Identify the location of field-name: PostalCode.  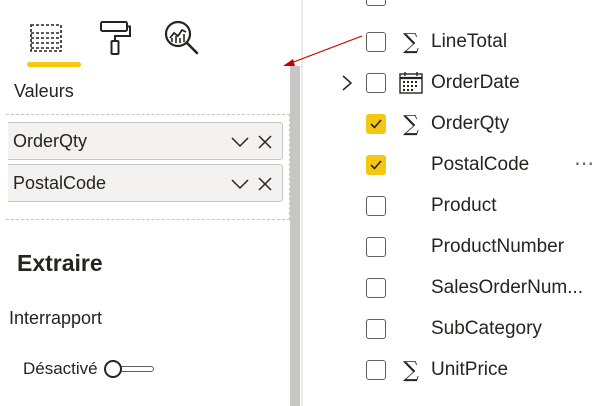
(480, 164).